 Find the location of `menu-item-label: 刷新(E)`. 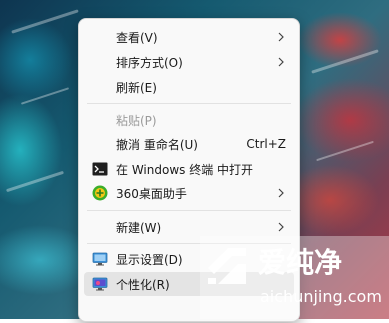

menu-item-label: 刷新(E) is located at coordinates (136, 87).